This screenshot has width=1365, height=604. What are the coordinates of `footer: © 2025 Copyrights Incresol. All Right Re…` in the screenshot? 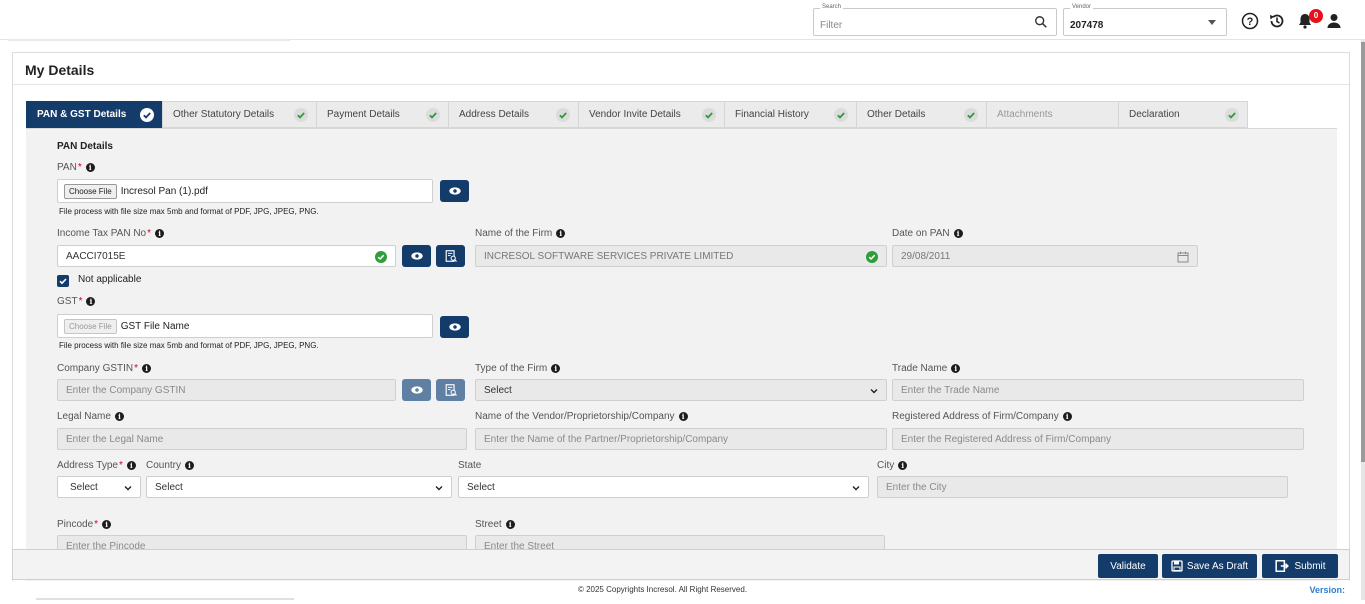 It's located at (682, 592).